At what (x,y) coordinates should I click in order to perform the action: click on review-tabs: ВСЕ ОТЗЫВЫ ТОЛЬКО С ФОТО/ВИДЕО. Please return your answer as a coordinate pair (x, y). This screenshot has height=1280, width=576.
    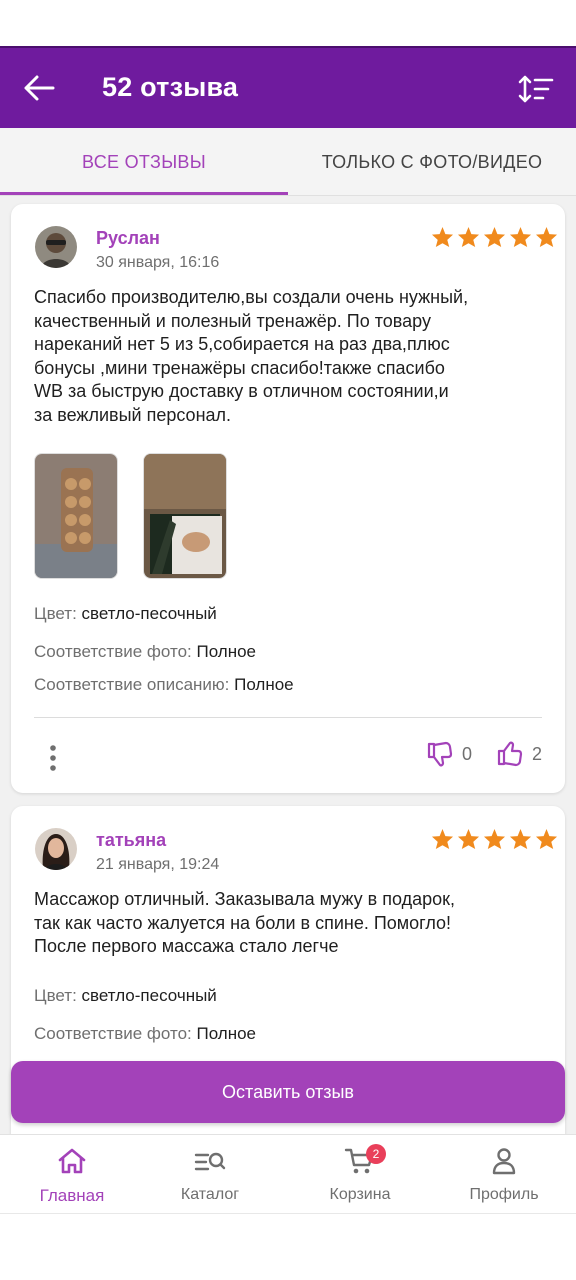
    Looking at the image, I should click on (288, 162).